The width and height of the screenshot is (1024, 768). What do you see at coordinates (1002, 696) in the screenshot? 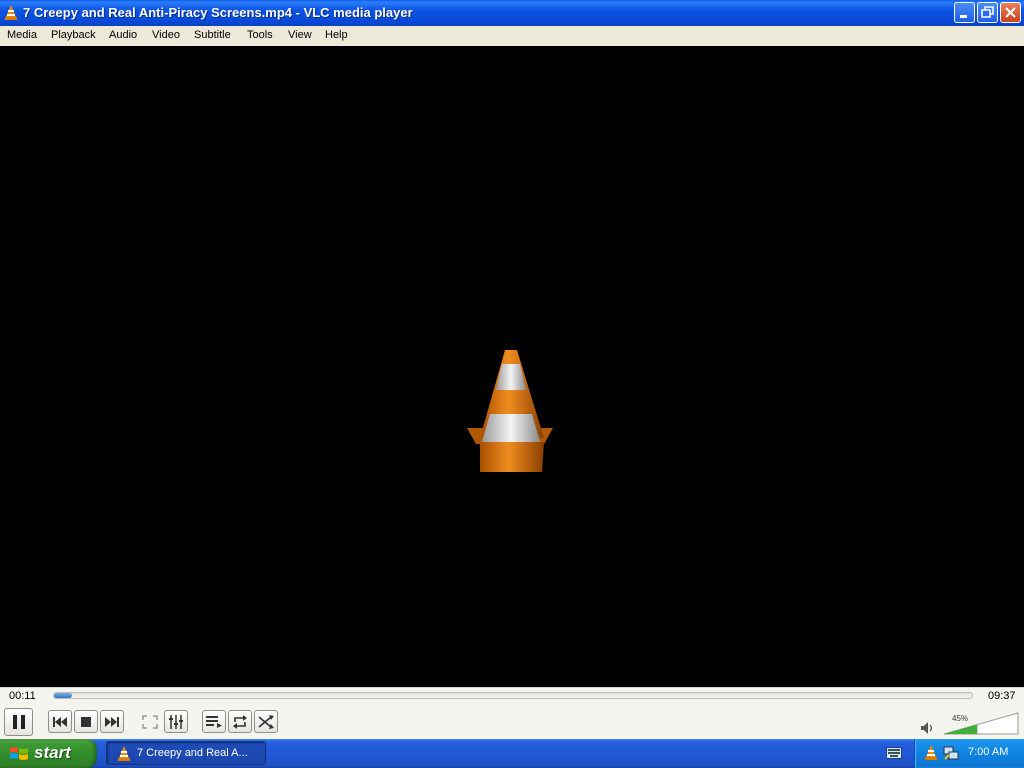
I see `total-time: 09:37` at bounding box center [1002, 696].